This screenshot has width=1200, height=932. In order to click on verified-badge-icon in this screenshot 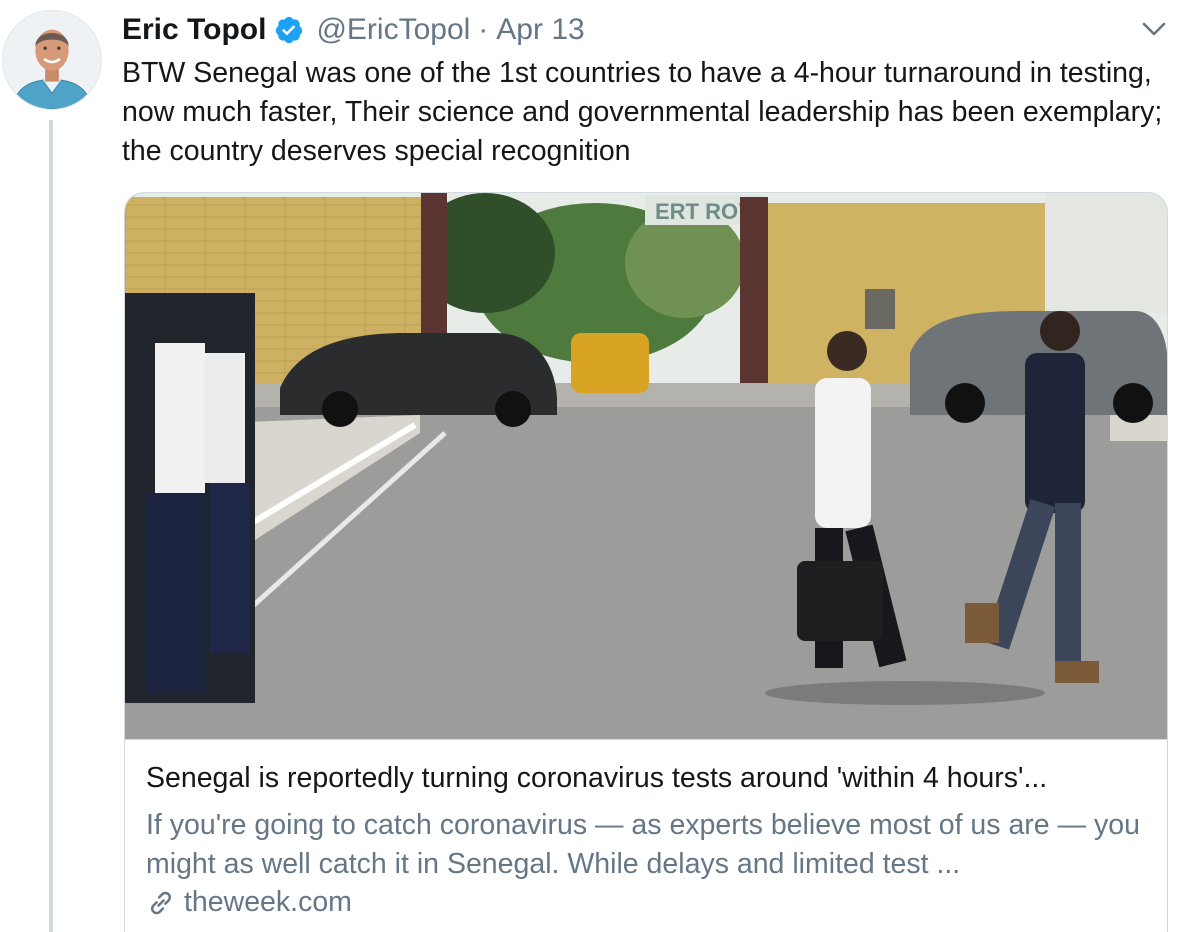, I will do `click(289, 30)`.